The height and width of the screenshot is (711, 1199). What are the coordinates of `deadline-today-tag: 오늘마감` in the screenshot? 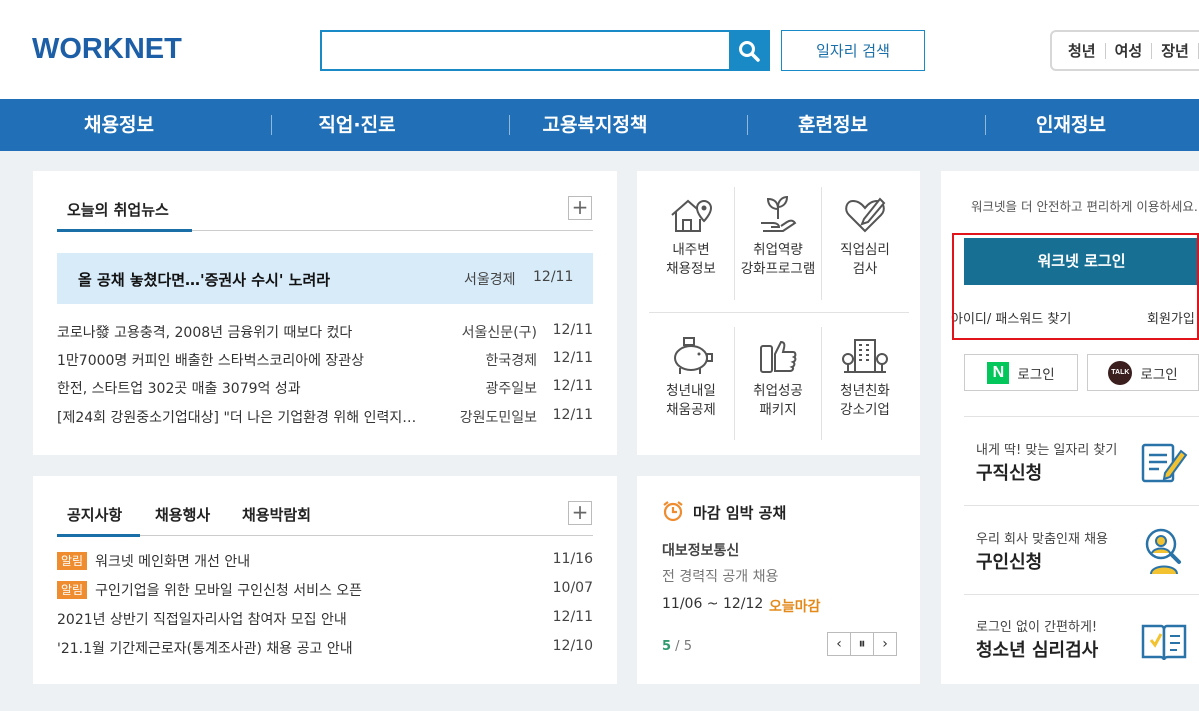 It's located at (795, 607).